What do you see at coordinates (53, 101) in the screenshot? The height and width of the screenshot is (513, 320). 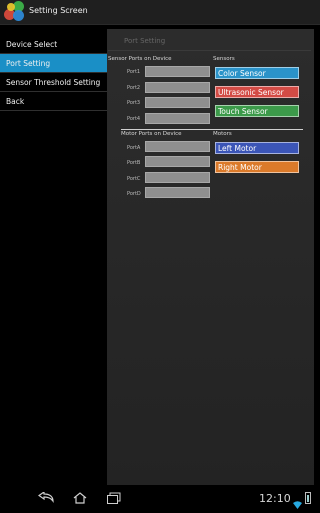 I see `menu-item-back: Back` at bounding box center [53, 101].